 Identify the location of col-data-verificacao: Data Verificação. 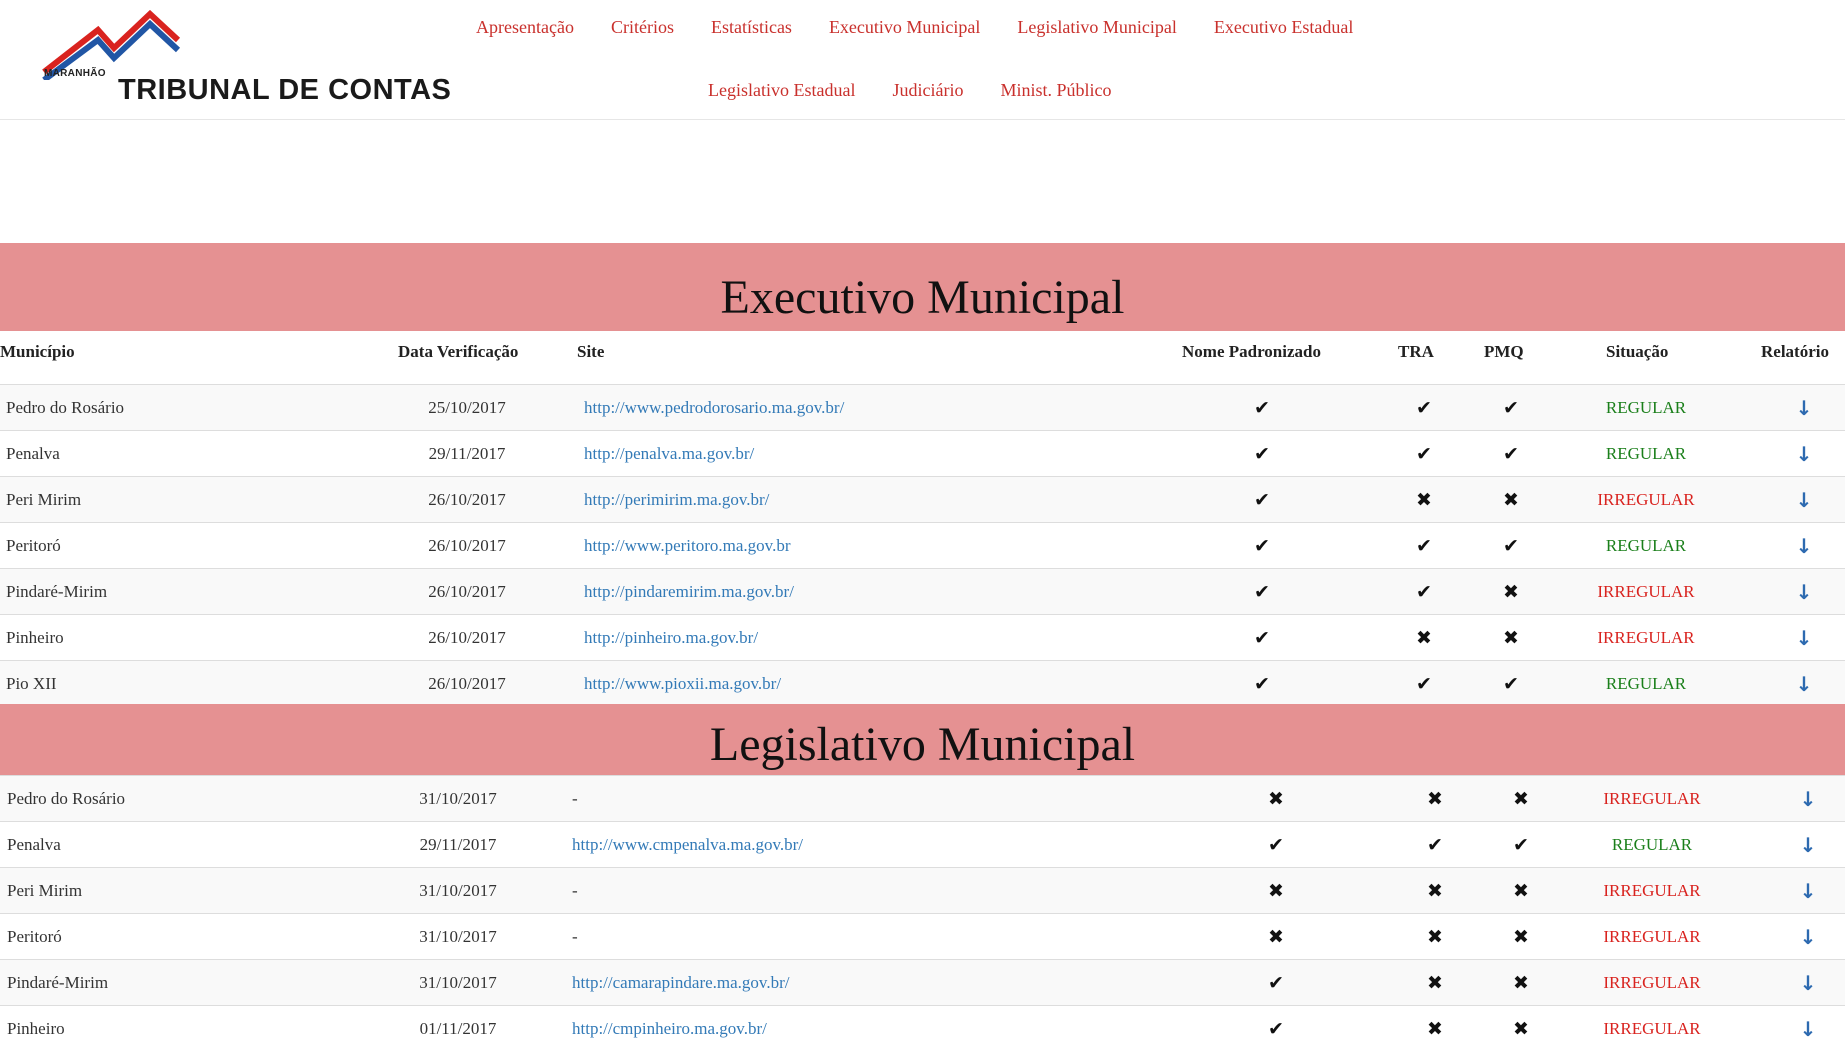
(458, 351).